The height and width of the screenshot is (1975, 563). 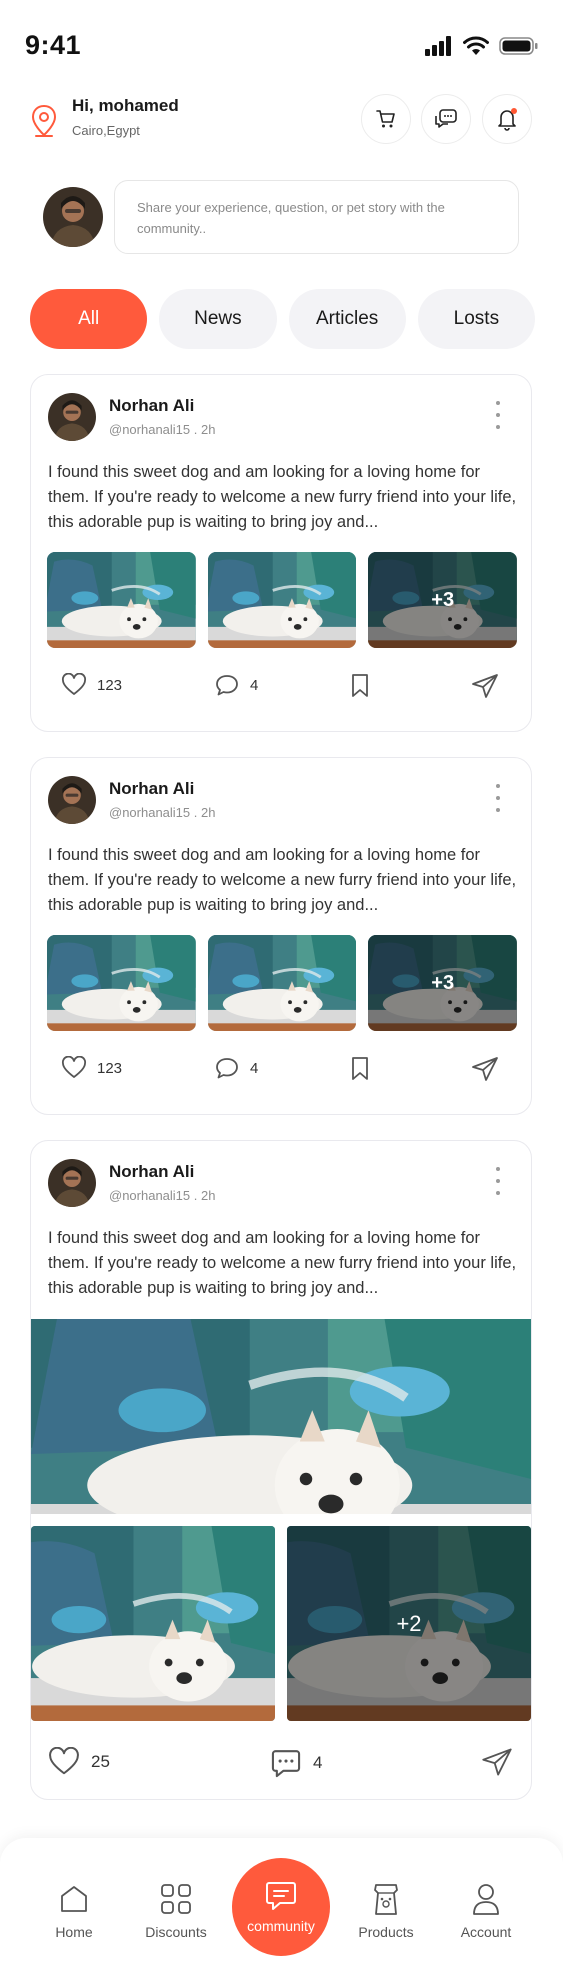 I want to click on nav-label: Discounts, so click(x=176, y=1932).